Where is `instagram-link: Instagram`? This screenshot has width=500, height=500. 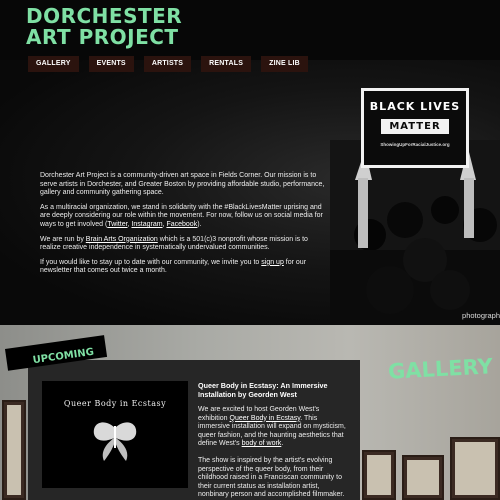 instagram-link: Instagram is located at coordinates (146, 224).